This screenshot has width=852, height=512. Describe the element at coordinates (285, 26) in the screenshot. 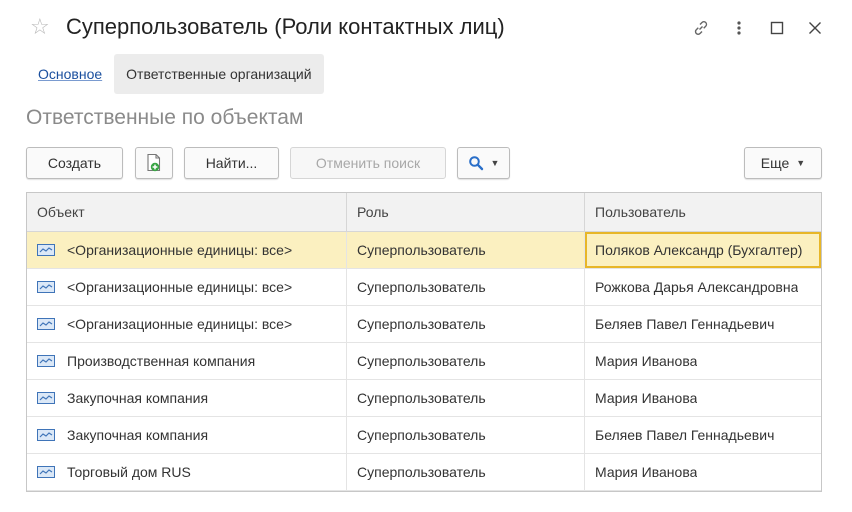

I see `window-title: Суперпользователь (Роли контактных лиц)` at that location.